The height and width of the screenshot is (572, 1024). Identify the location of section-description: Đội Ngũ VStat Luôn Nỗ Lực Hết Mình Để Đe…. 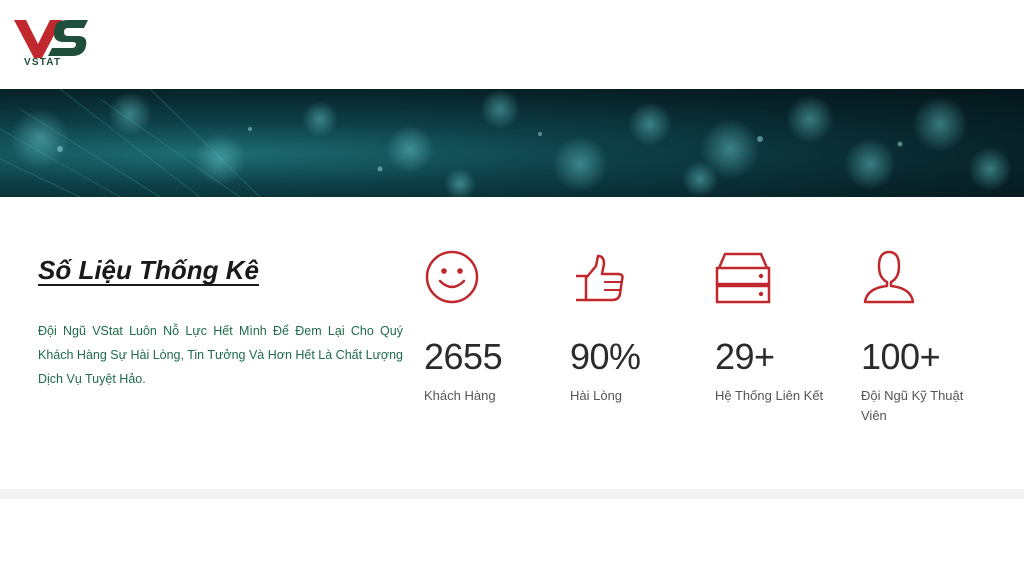
(220, 355).